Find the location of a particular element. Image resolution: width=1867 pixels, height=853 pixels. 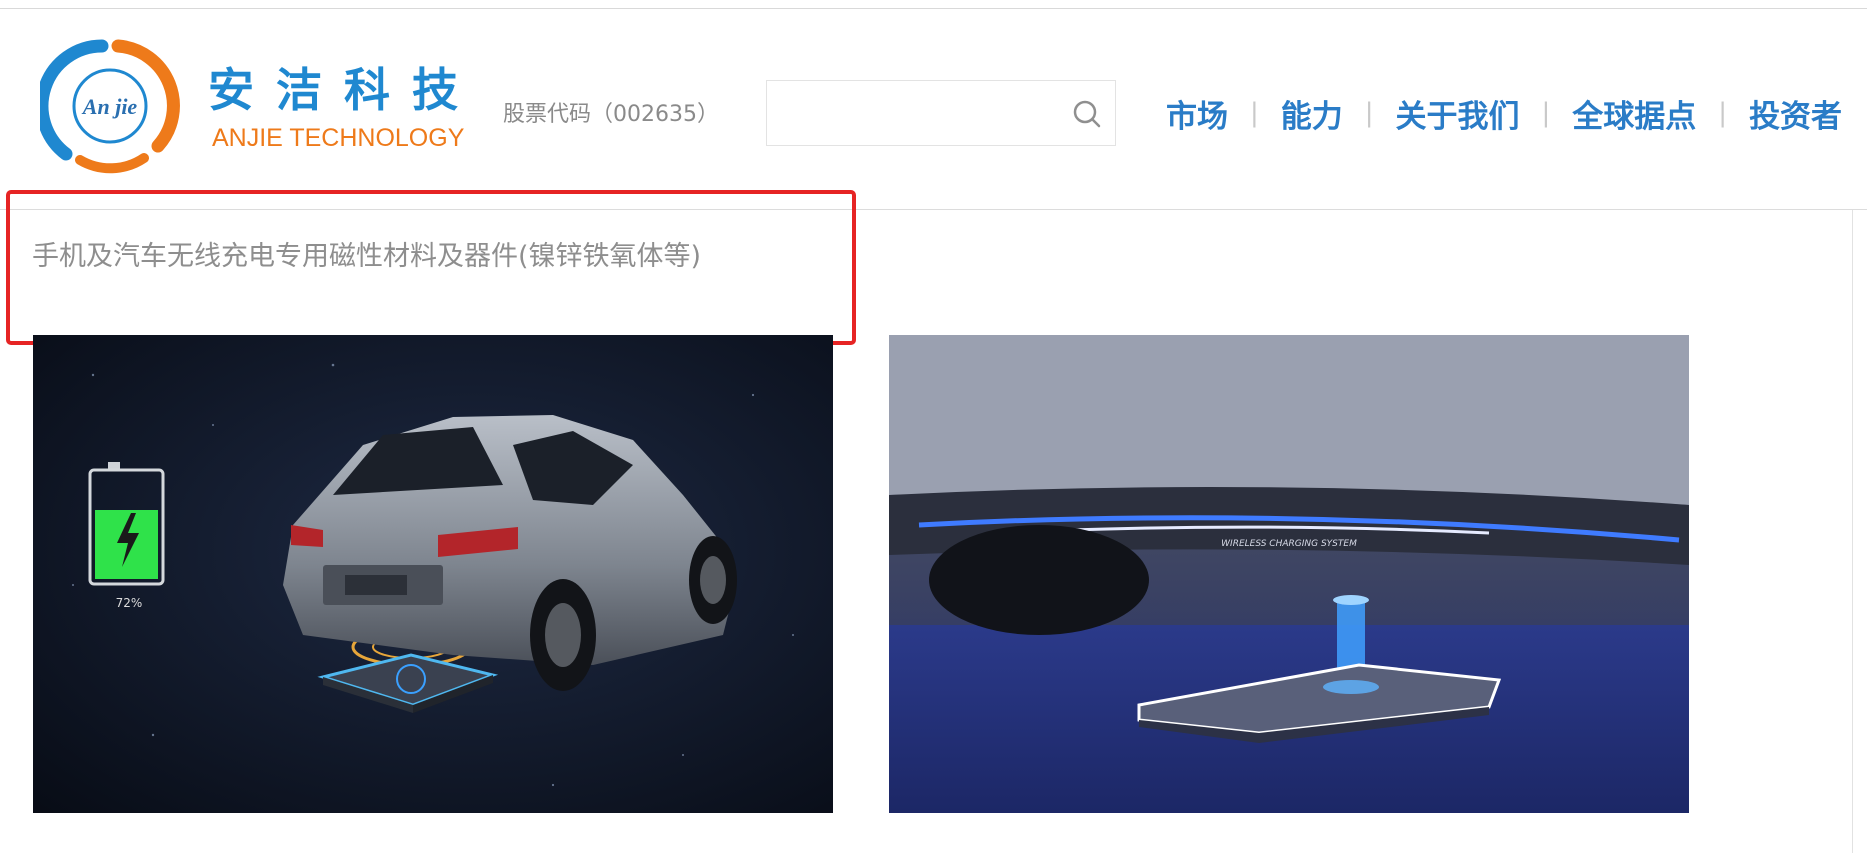

nav-item-about-us: 关于我们 is located at coordinates (1458, 113).